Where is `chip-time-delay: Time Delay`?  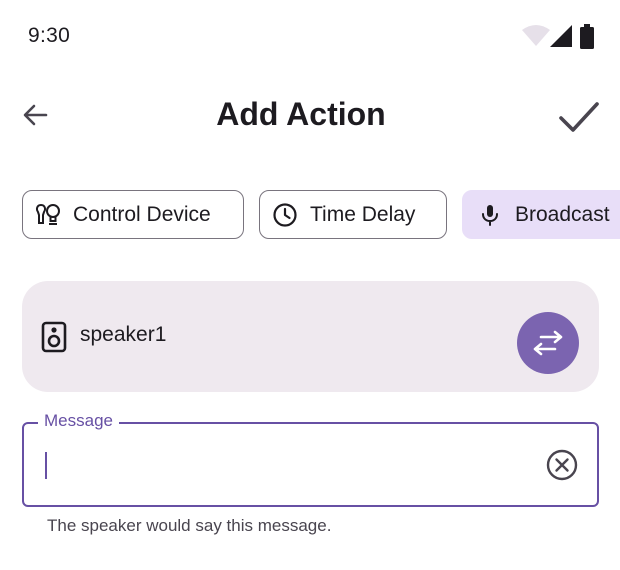 chip-time-delay: Time Delay is located at coordinates (353, 214).